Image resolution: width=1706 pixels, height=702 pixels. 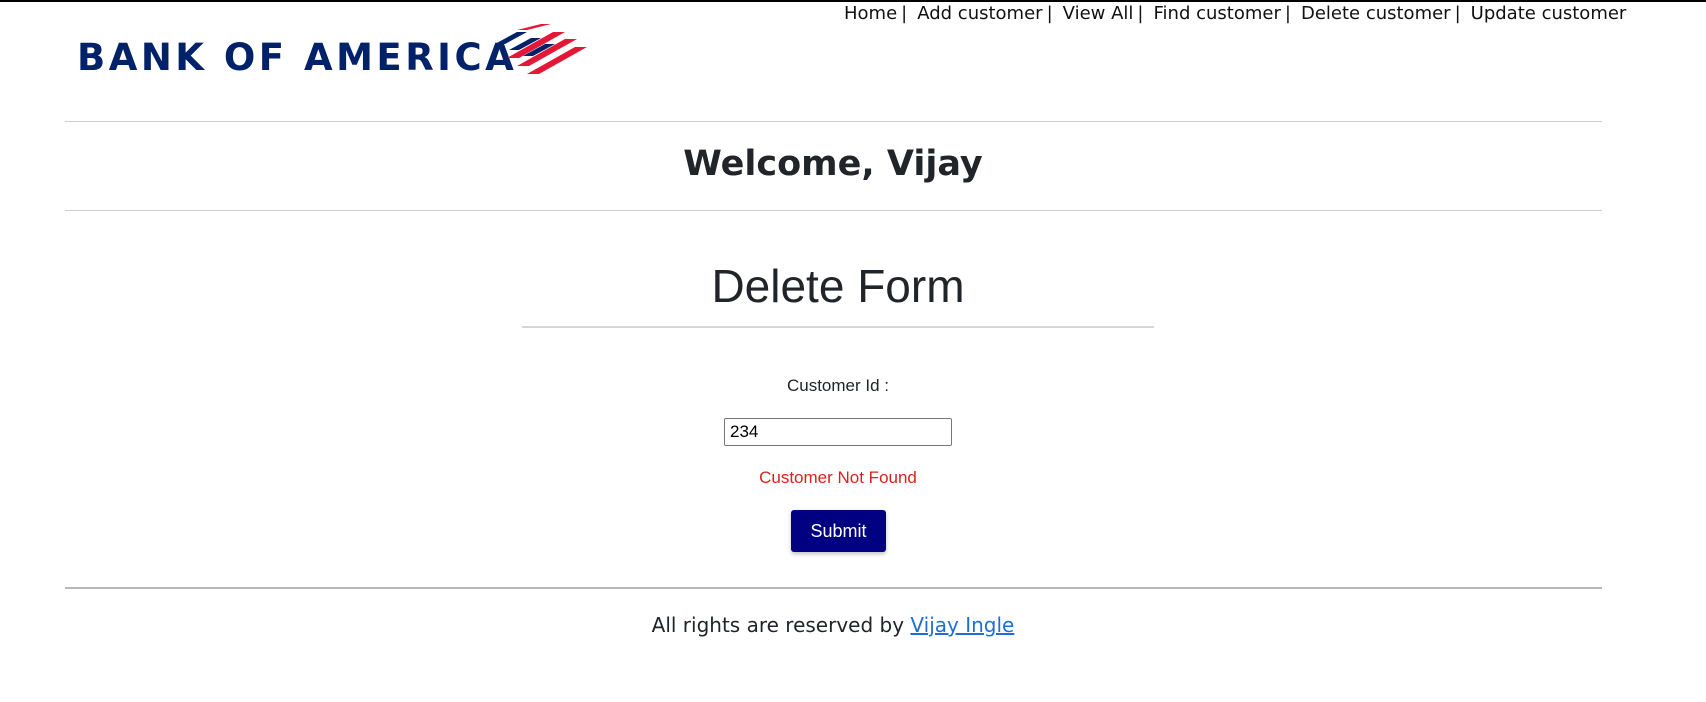 What do you see at coordinates (838, 432) in the screenshot?
I see `customer-id-input` at bounding box center [838, 432].